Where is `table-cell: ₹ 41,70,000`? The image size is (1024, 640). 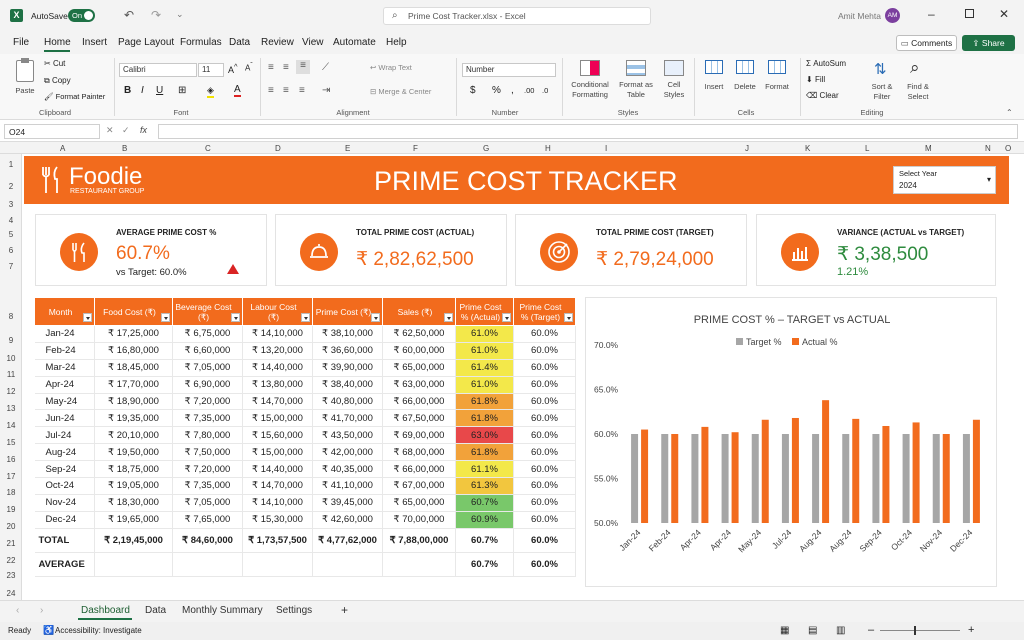
table-cell: ₹ 41,70,000 is located at coordinates (347, 418).